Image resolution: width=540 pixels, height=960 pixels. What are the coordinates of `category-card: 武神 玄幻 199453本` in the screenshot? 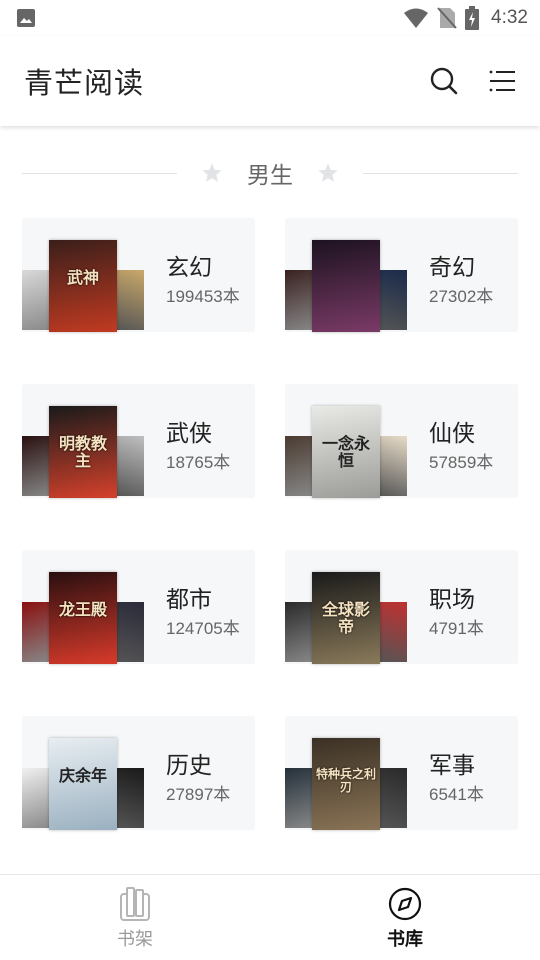 It's located at (138, 275).